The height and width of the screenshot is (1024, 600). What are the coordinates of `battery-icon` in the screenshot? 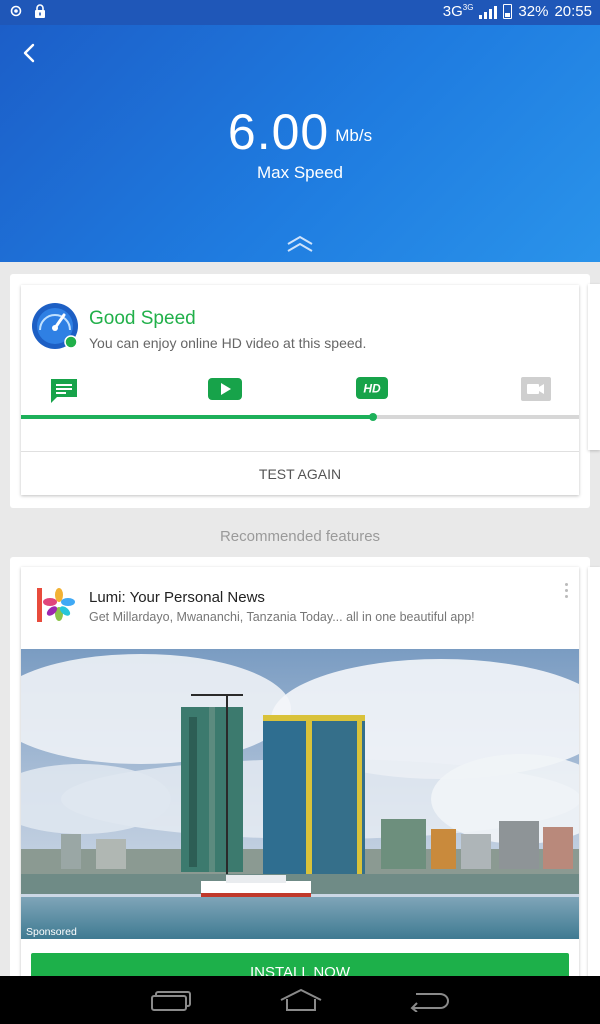 It's located at (508, 11).